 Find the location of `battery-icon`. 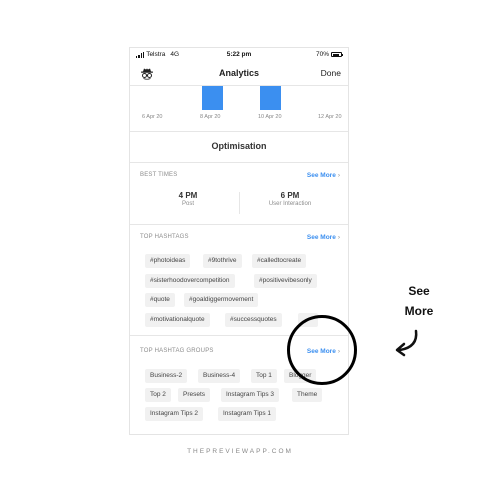

battery-icon is located at coordinates (337, 54).